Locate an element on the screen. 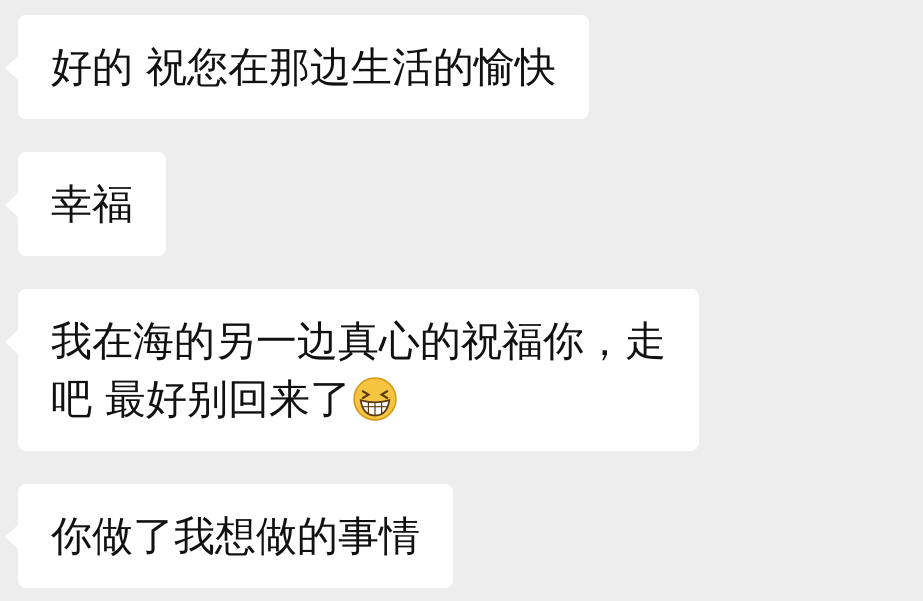 The width and height of the screenshot is (923, 601). message-text: 好的 祝您在那边生活的愉快 is located at coordinates (303, 67).